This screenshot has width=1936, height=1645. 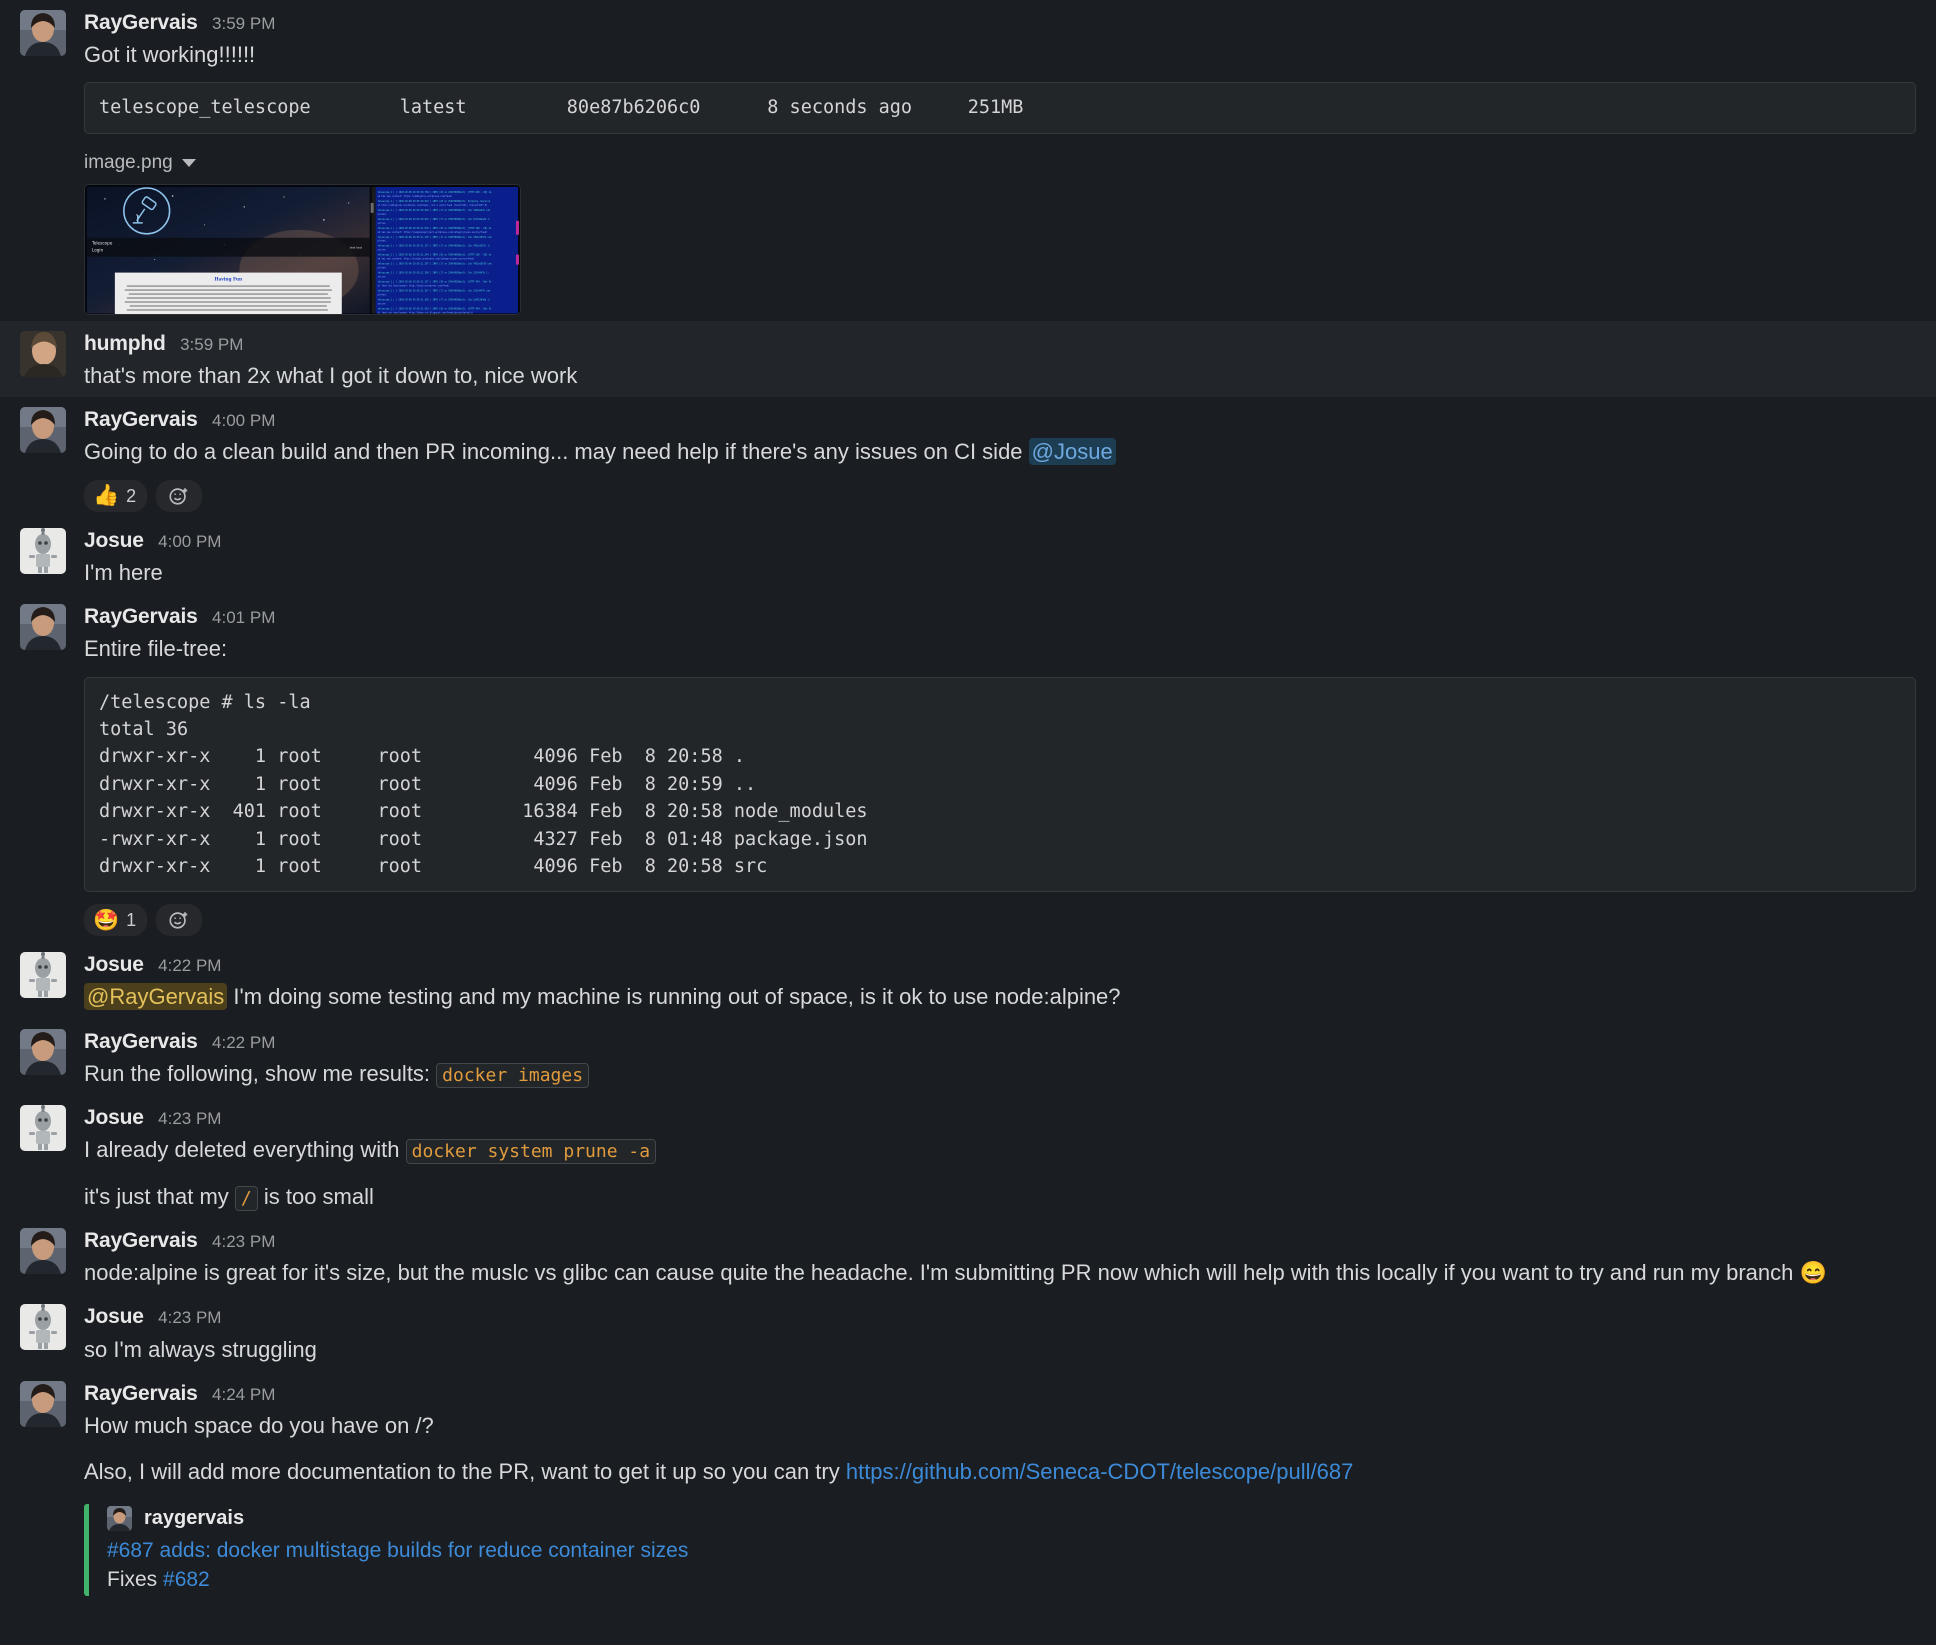 What do you see at coordinates (128, 163) in the screenshot?
I see `file-name: image.png` at bounding box center [128, 163].